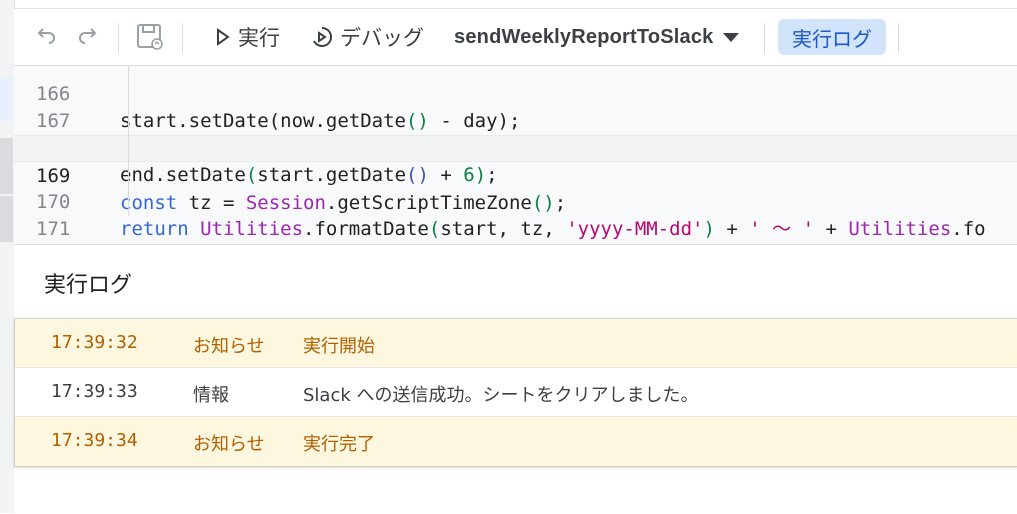 This screenshot has width=1017, height=514. I want to click on code-line: 167 const end = new Date(start);, so click(515, 120).